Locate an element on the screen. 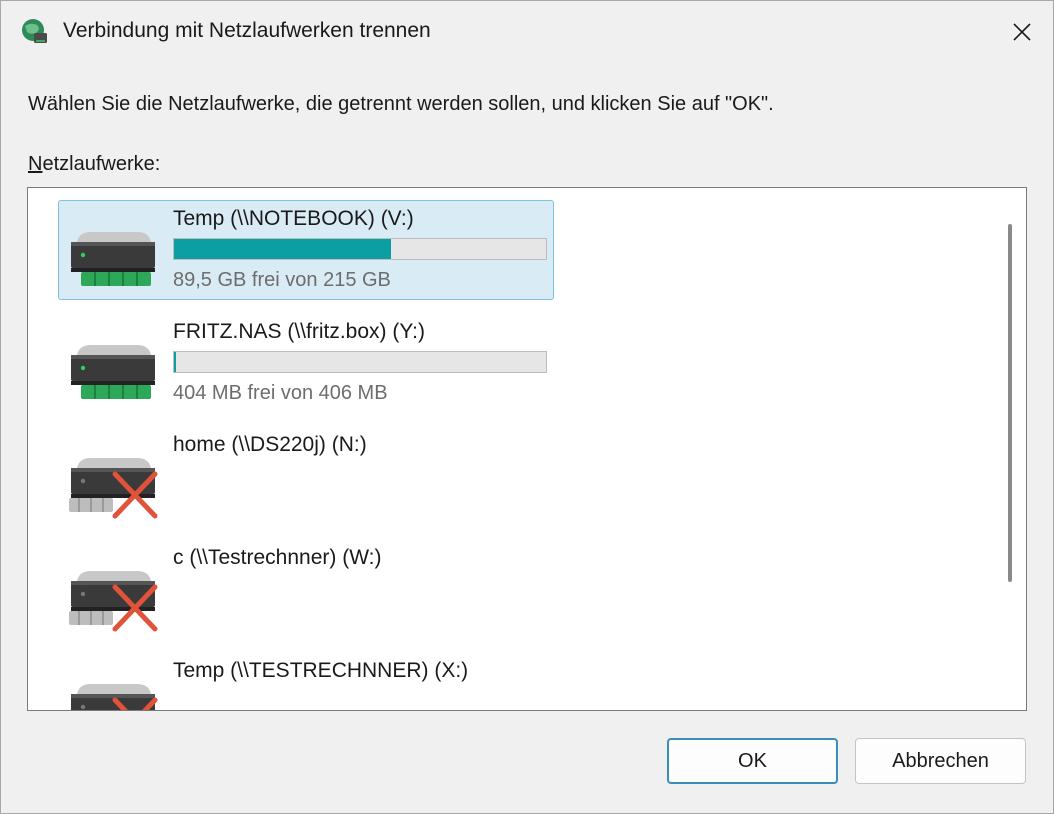 Image resolution: width=1054 pixels, height=814 pixels. drive-item: home (\\DS220j) (N:) is located at coordinates (306, 476).